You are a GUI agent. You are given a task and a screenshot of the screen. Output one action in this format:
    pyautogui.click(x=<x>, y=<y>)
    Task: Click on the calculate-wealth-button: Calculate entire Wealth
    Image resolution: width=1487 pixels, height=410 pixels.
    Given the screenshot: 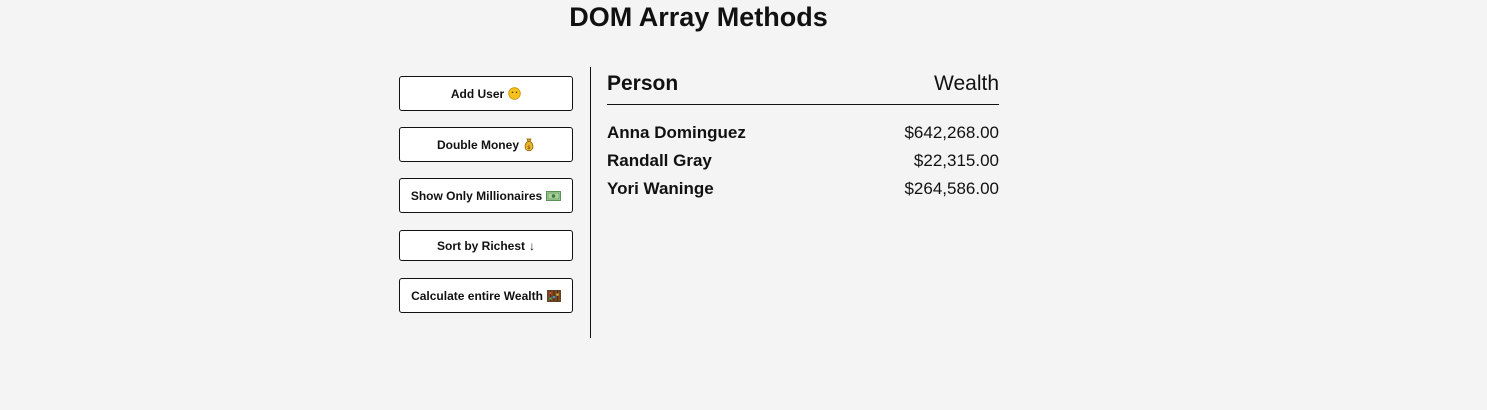 What is the action you would take?
    pyautogui.click(x=486, y=295)
    